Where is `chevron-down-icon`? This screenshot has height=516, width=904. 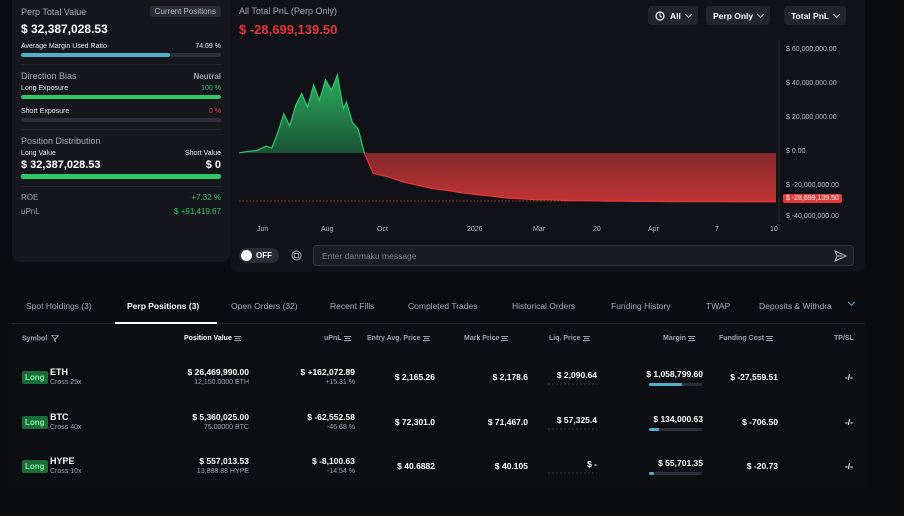
chevron-down-icon is located at coordinates (851, 302).